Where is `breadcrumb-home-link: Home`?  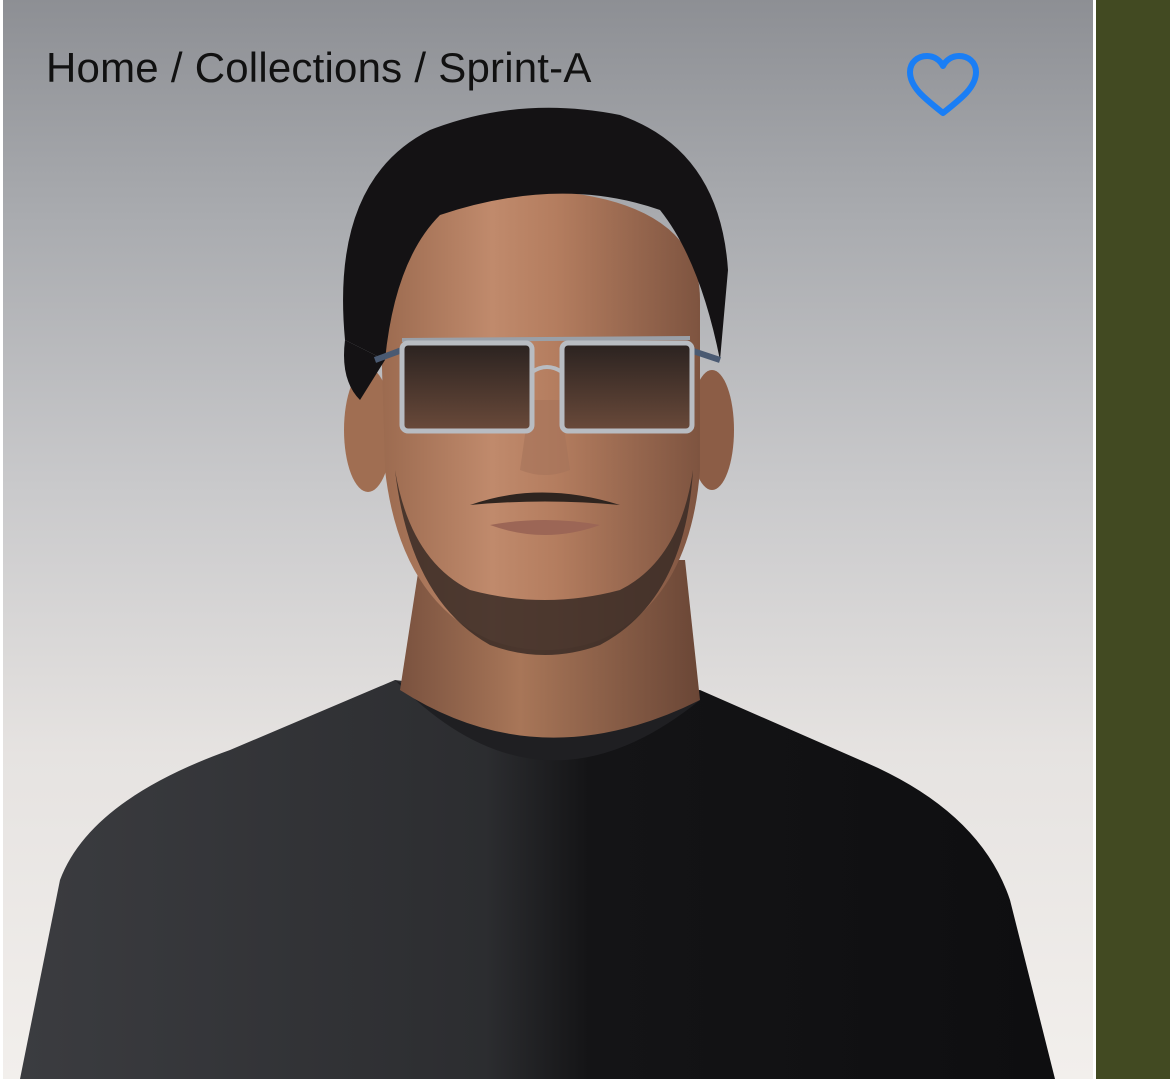
breadcrumb-home-link: Home is located at coordinates (102, 67).